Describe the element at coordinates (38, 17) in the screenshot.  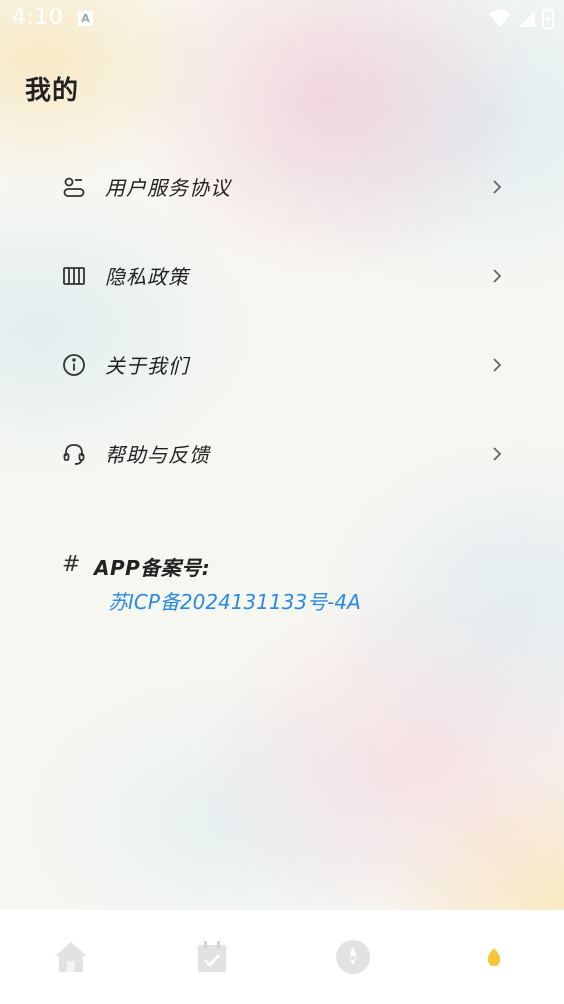
I see `status-time: 4:10` at that location.